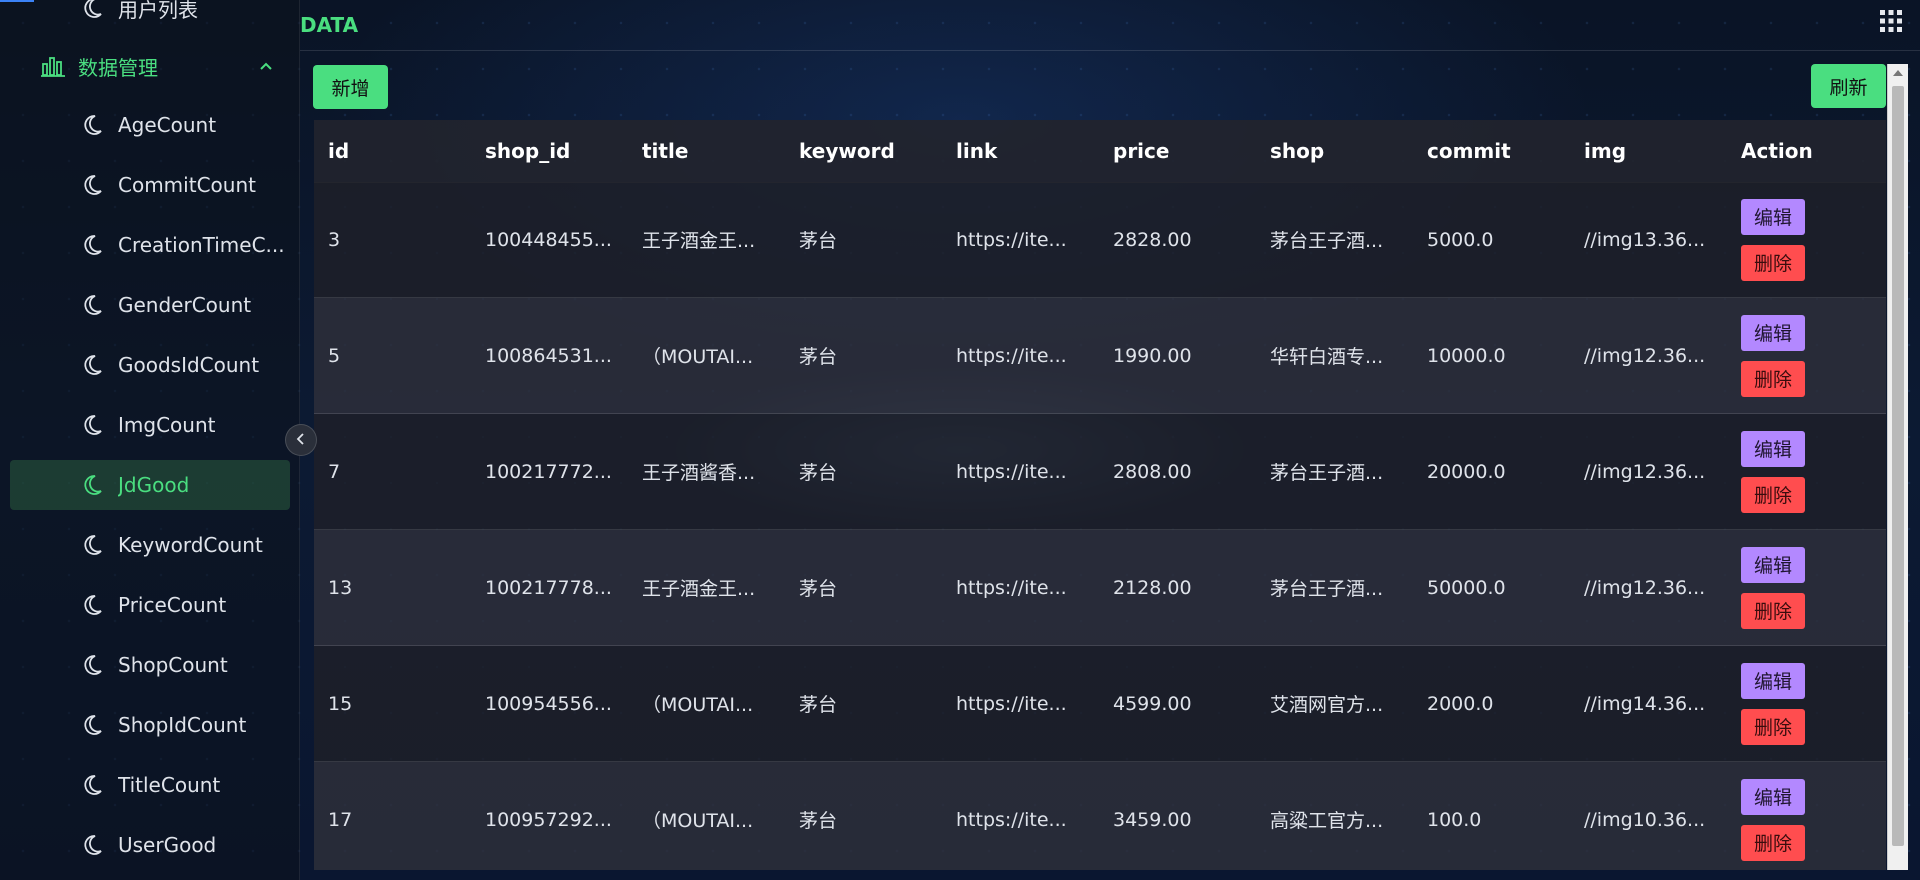 The image size is (1920, 880). I want to click on sidebar-item-label: JdGood, so click(154, 485).